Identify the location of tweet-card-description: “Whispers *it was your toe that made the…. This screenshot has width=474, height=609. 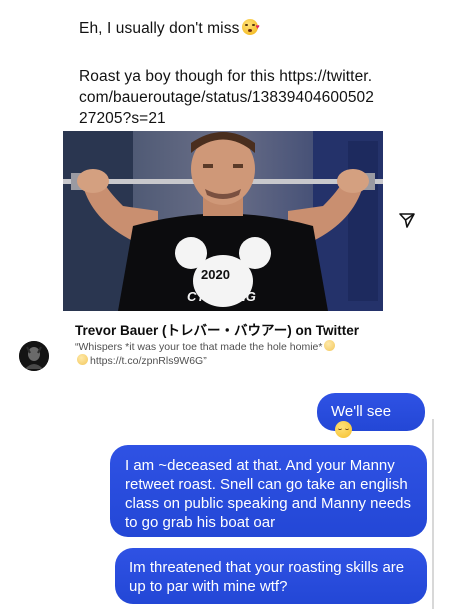
(225, 354).